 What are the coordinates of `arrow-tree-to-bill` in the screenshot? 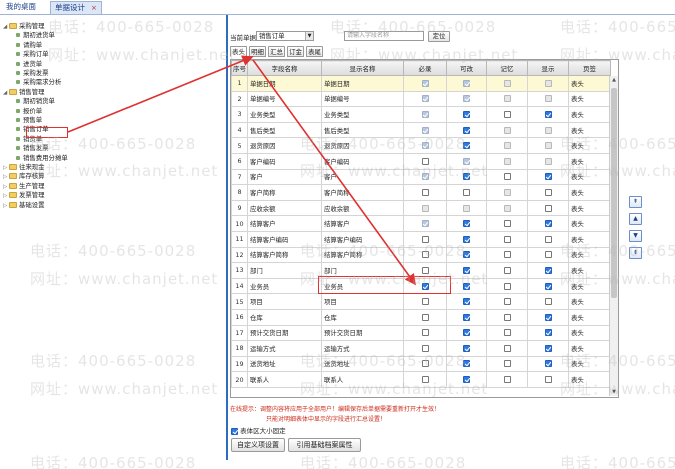 It's located at (160, 94).